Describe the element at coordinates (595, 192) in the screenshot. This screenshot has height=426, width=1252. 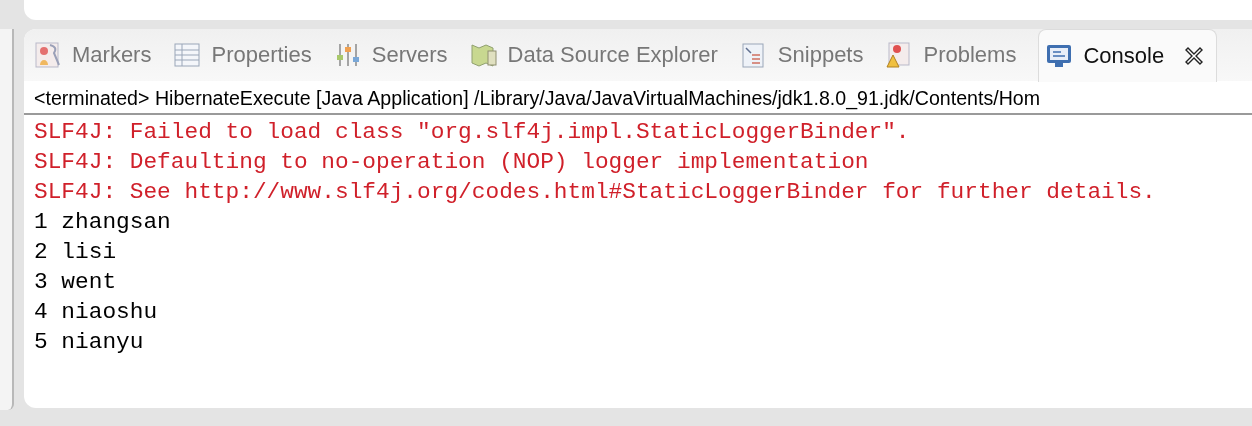
I see `console-line: SLF4J: See http://www.slf4j.org/codes.html#StaticLoggerBinder for further details.` at that location.